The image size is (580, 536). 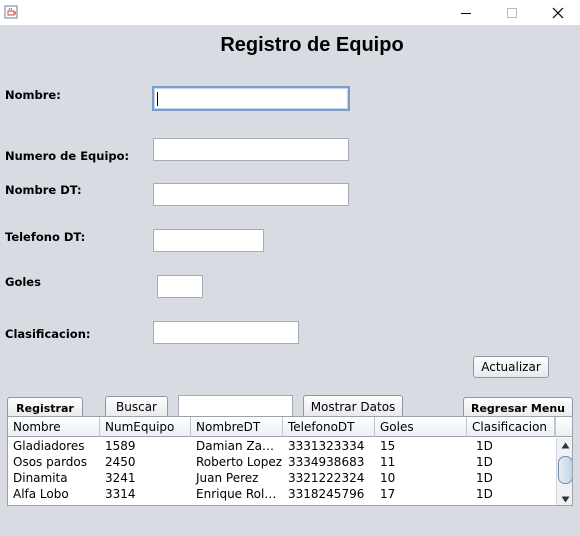 What do you see at coordinates (251, 98) in the screenshot?
I see `nombre-field` at bounding box center [251, 98].